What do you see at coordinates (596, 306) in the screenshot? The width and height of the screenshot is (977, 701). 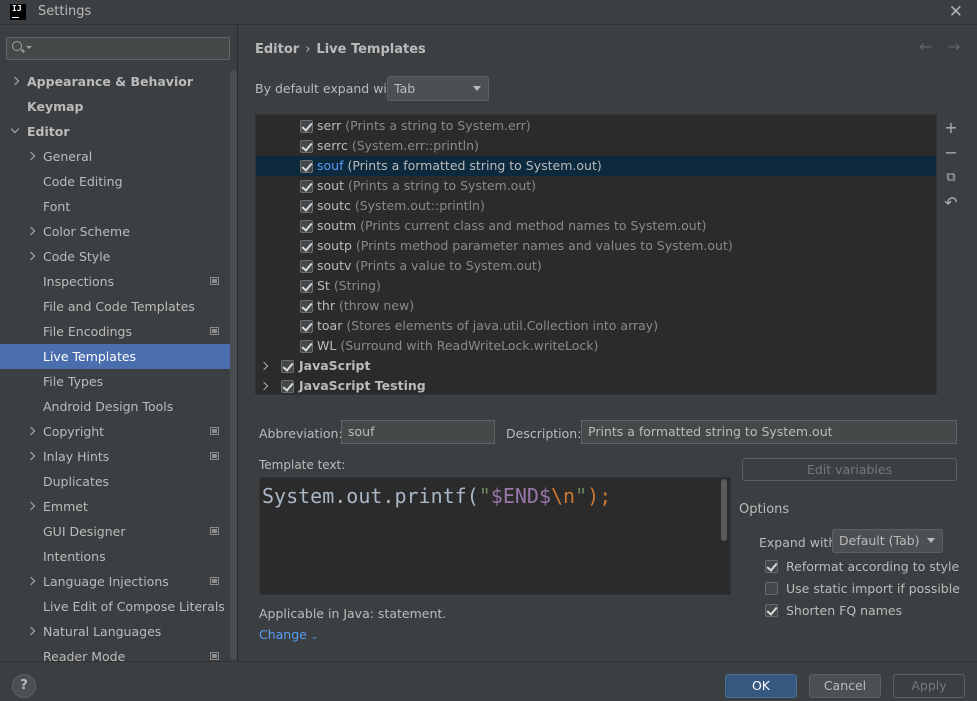 I see `template-row: thr (throw new)` at bounding box center [596, 306].